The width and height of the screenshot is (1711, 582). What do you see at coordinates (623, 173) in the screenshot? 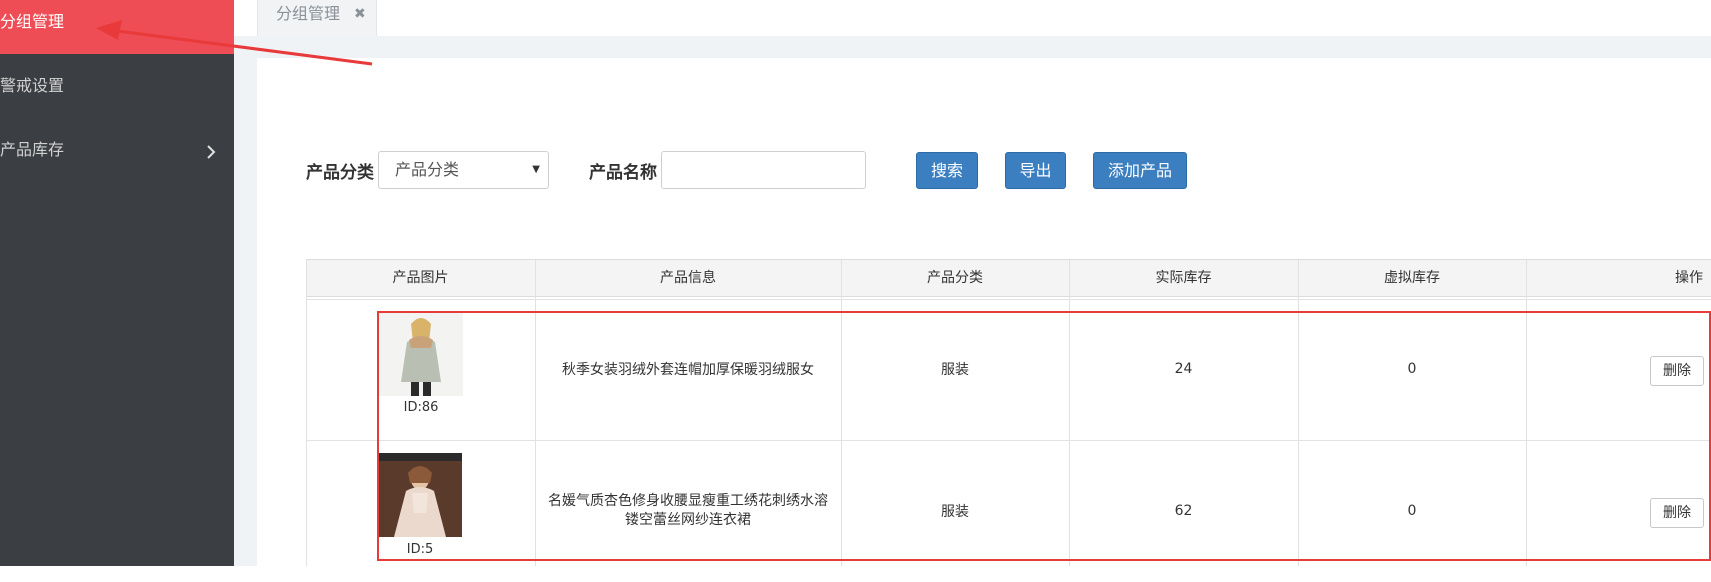
I see `product-name-label: 产品名称` at bounding box center [623, 173].